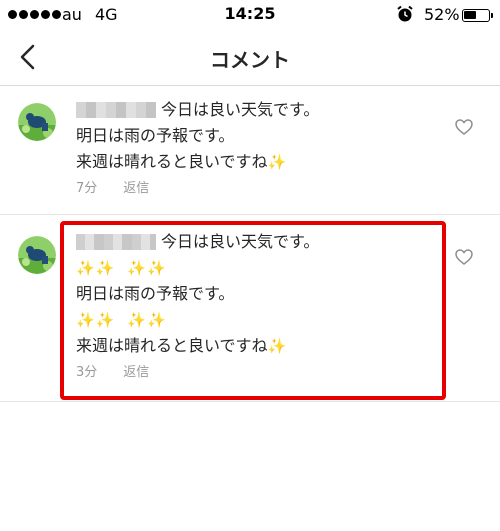  What do you see at coordinates (470, 15) in the screenshot?
I see `battery-level` at bounding box center [470, 15].